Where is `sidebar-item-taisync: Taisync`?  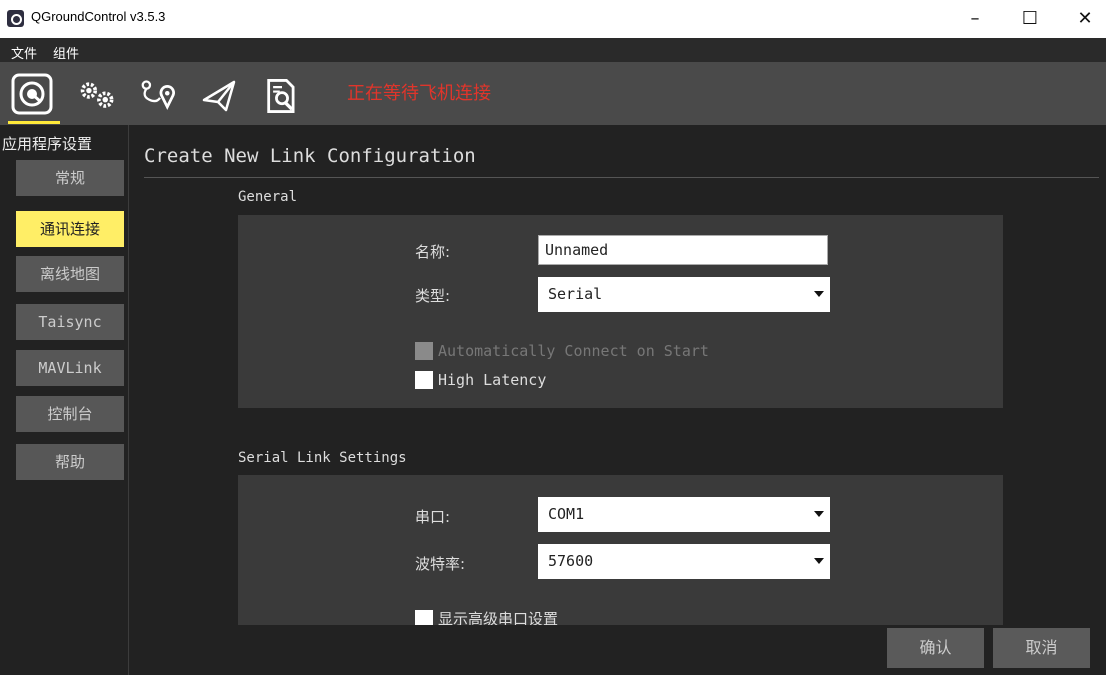
sidebar-item-taisync: Taisync is located at coordinates (70, 322).